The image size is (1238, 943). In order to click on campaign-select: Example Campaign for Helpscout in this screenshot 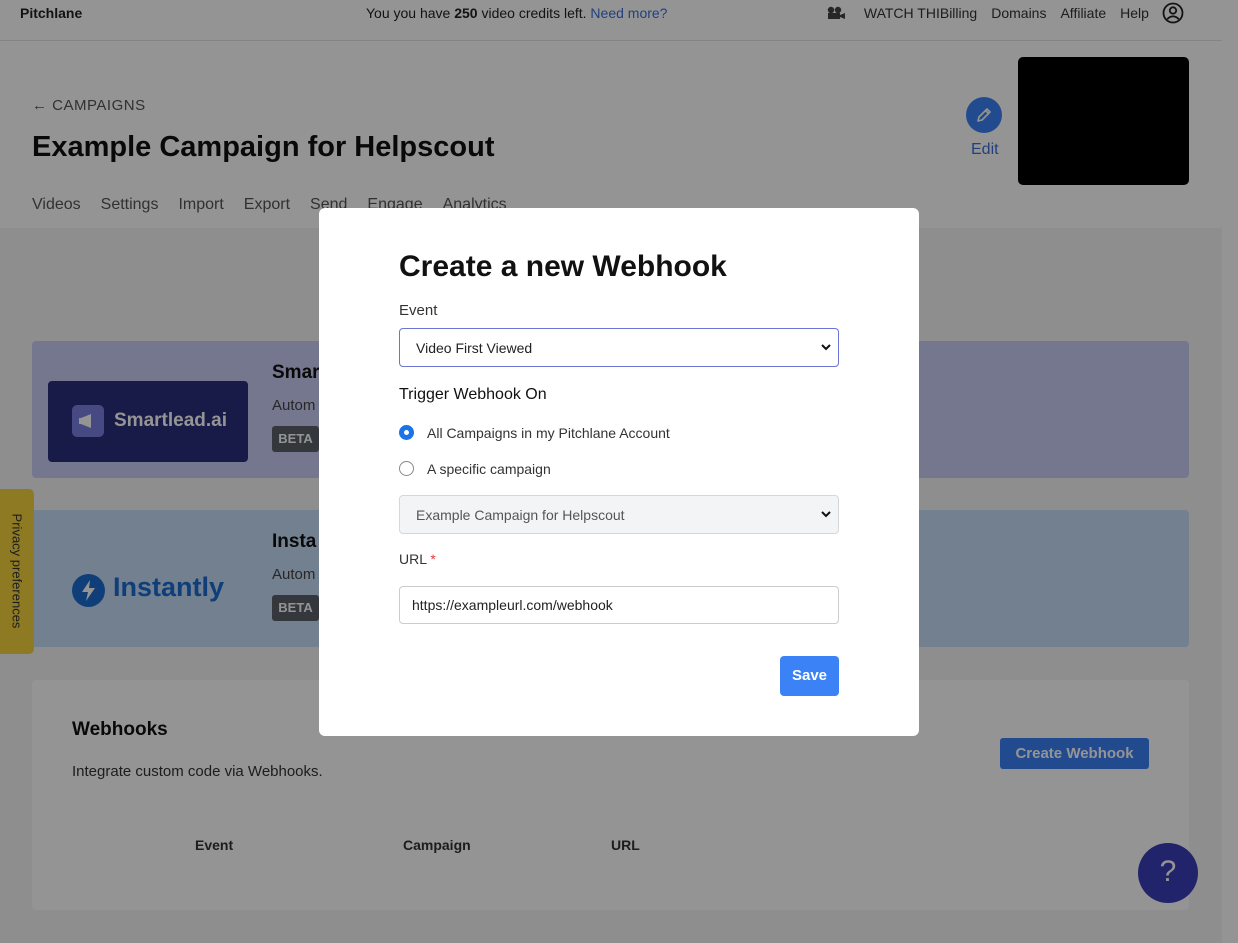, I will do `click(619, 514)`.